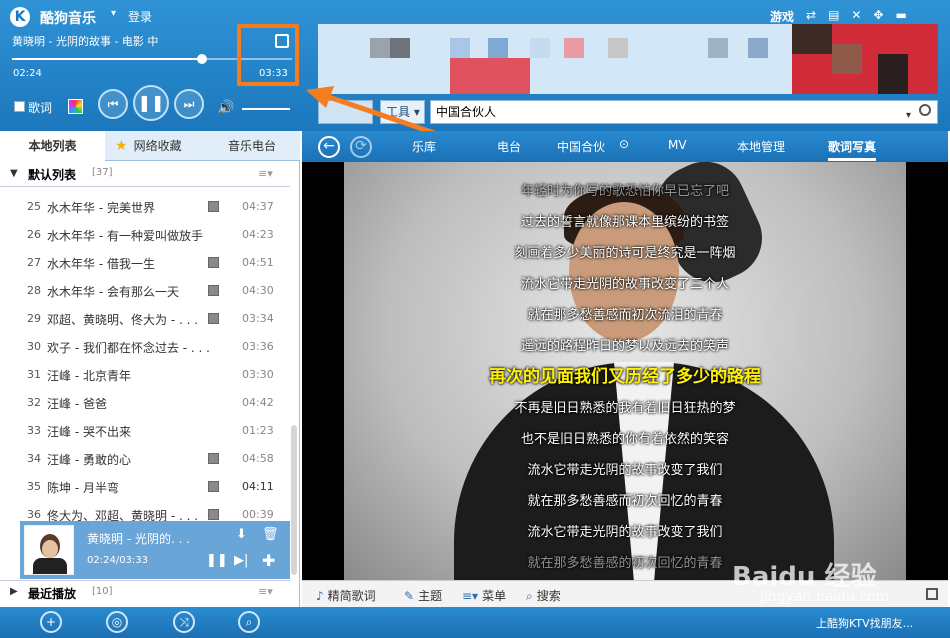  Describe the element at coordinates (145, 347) in the screenshot. I see `song-row: 30 欢子 - 我们都在怀念过去 - . . . 03:36` at that location.